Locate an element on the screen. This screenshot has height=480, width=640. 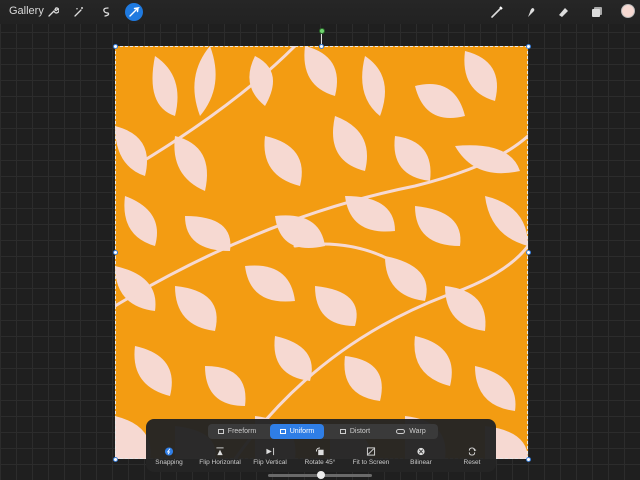
brush-icon is located at coordinates (497, 12).